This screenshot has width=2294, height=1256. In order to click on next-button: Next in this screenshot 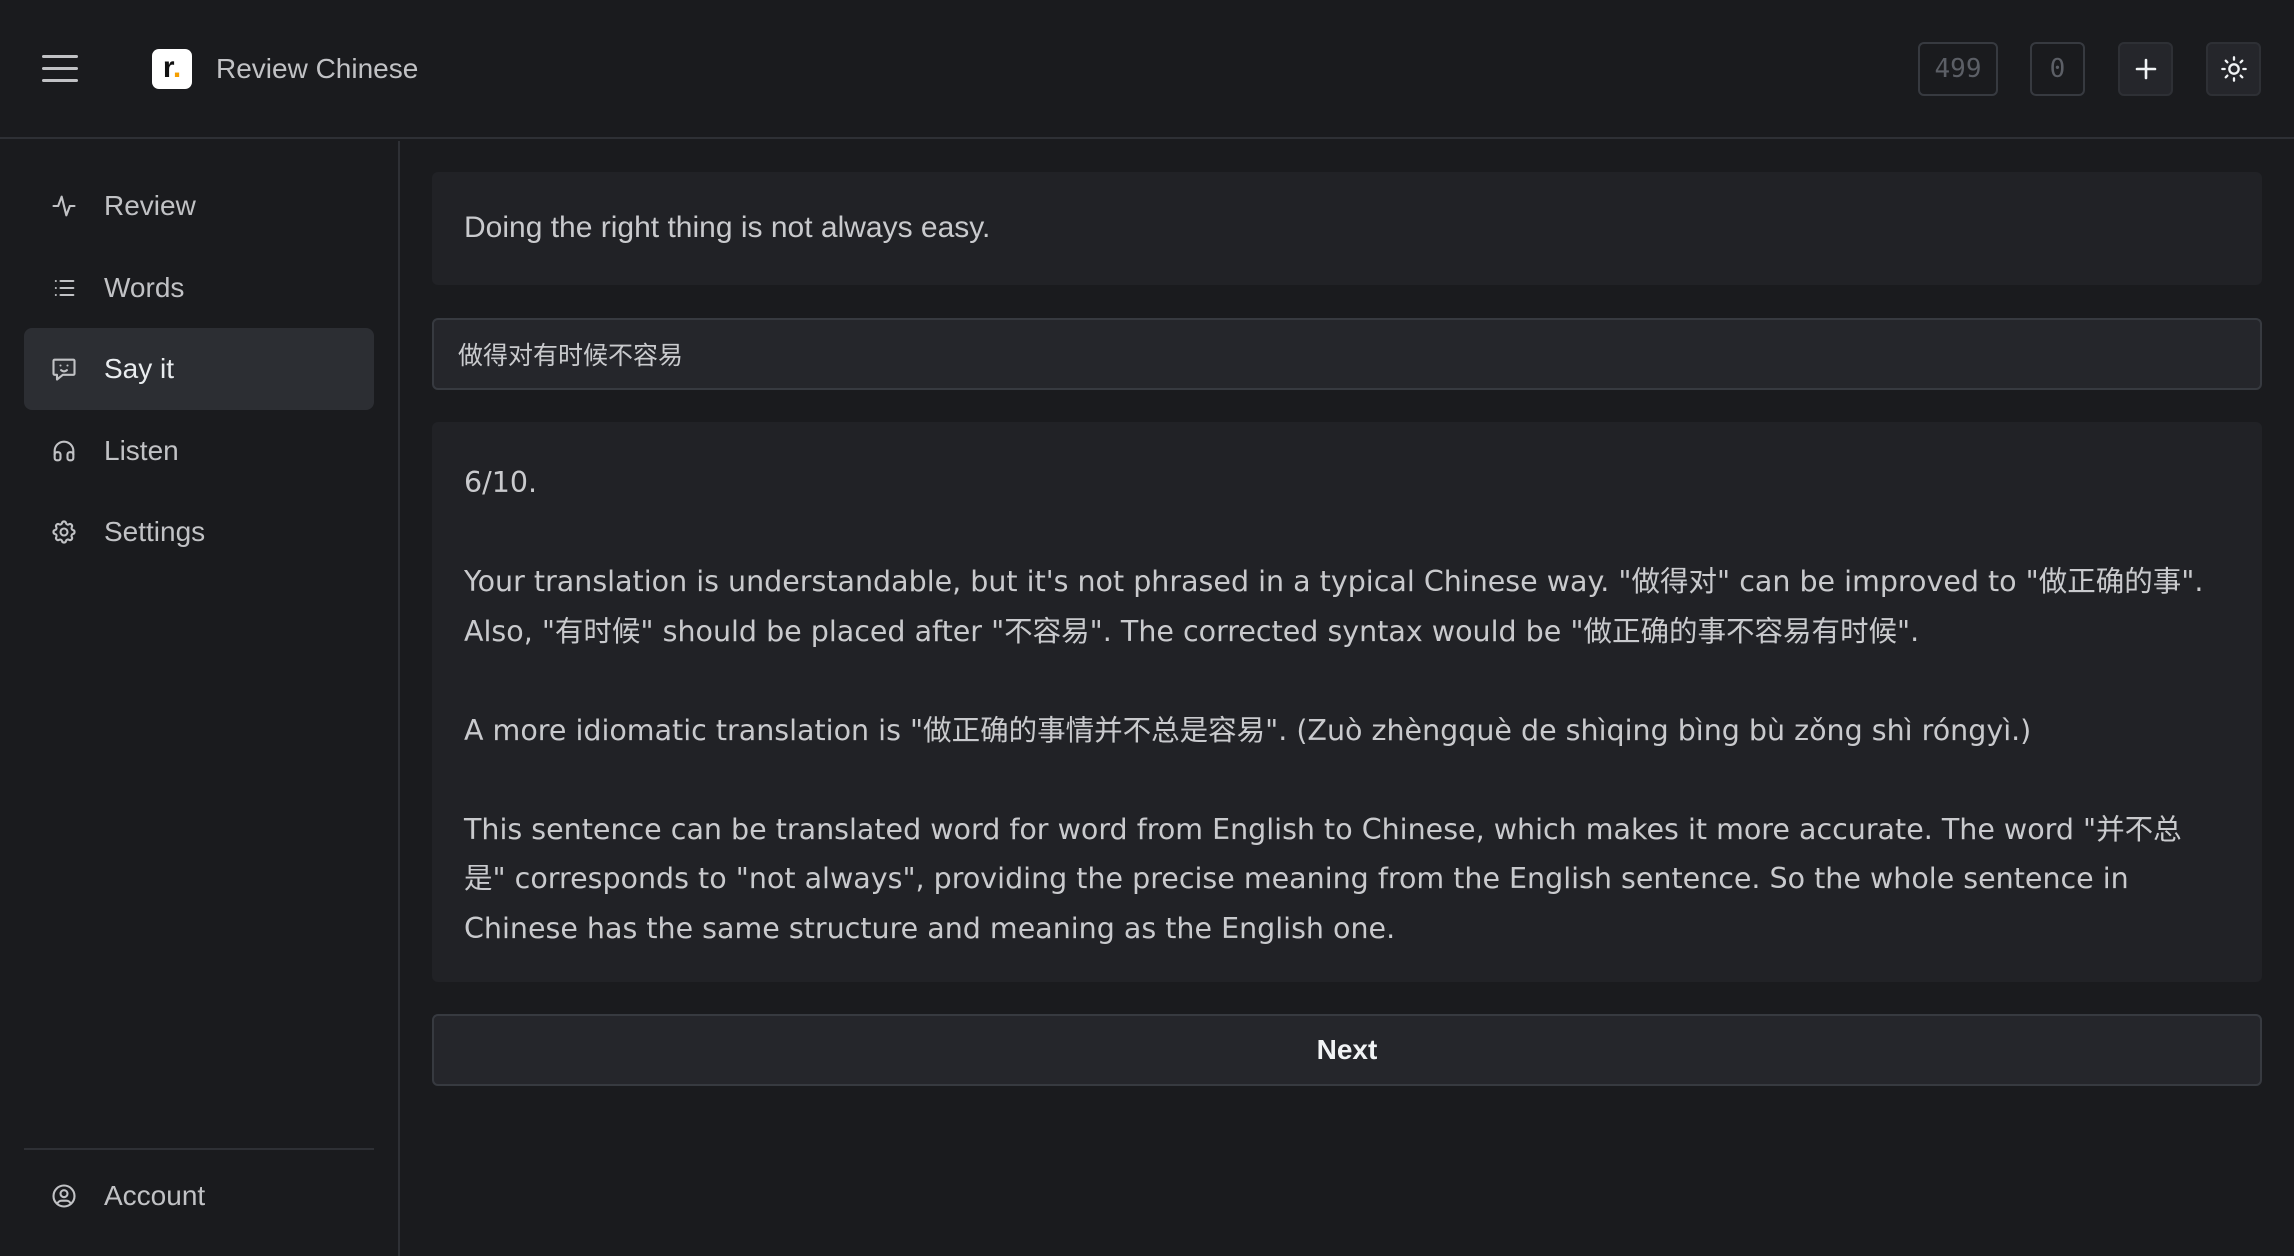, I will do `click(1347, 1050)`.